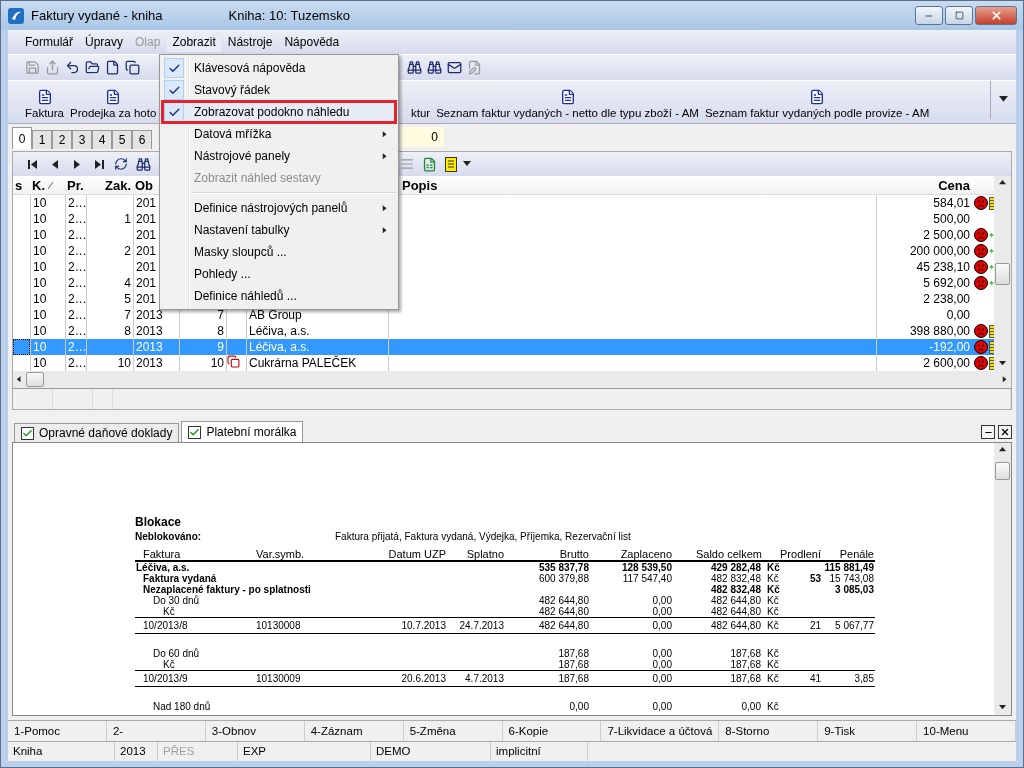  What do you see at coordinates (988, 432) in the screenshot?
I see `minimize-button` at bounding box center [988, 432].